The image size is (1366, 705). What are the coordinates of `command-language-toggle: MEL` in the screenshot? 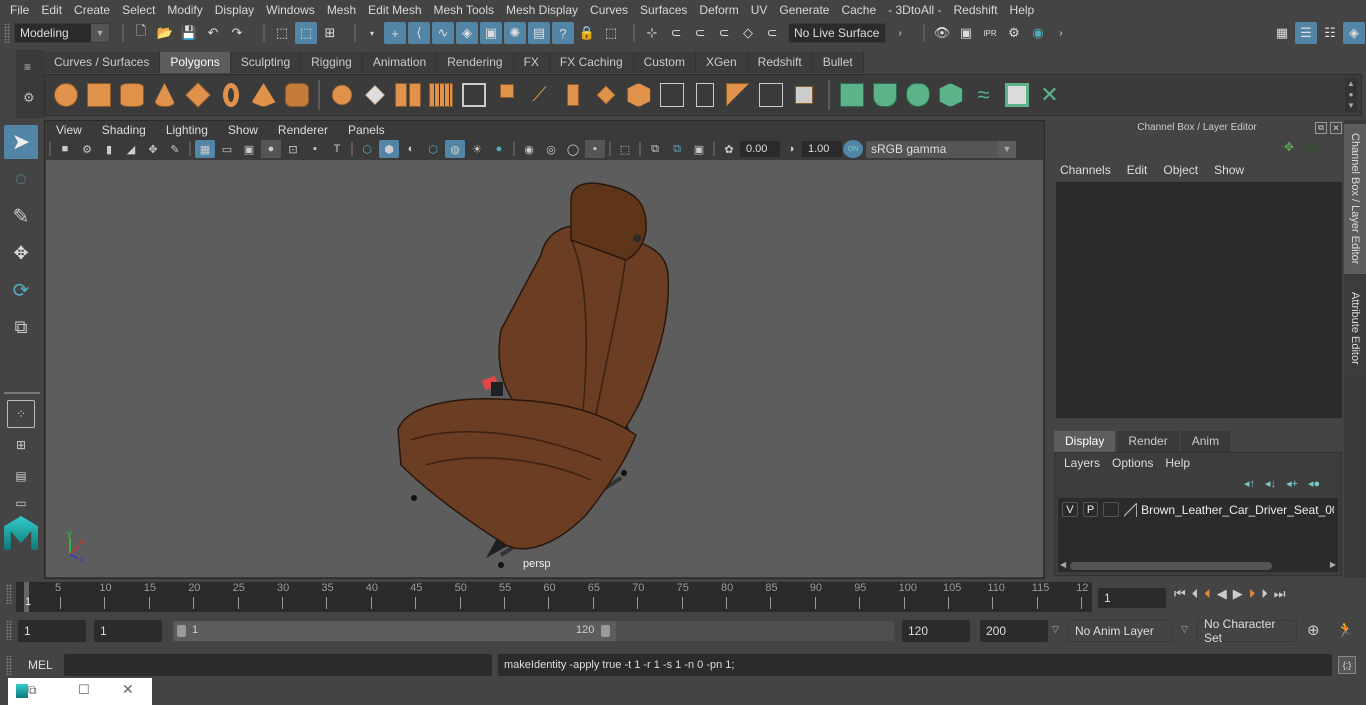 It's located at (40, 665).